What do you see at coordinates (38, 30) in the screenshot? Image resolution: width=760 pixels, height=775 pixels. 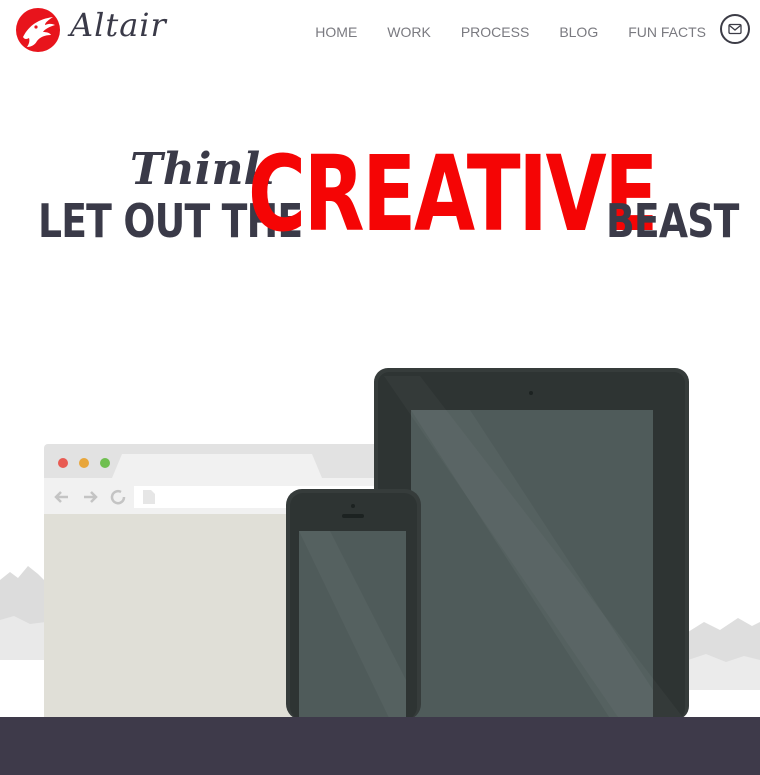 I see `eagle-icon` at bounding box center [38, 30].